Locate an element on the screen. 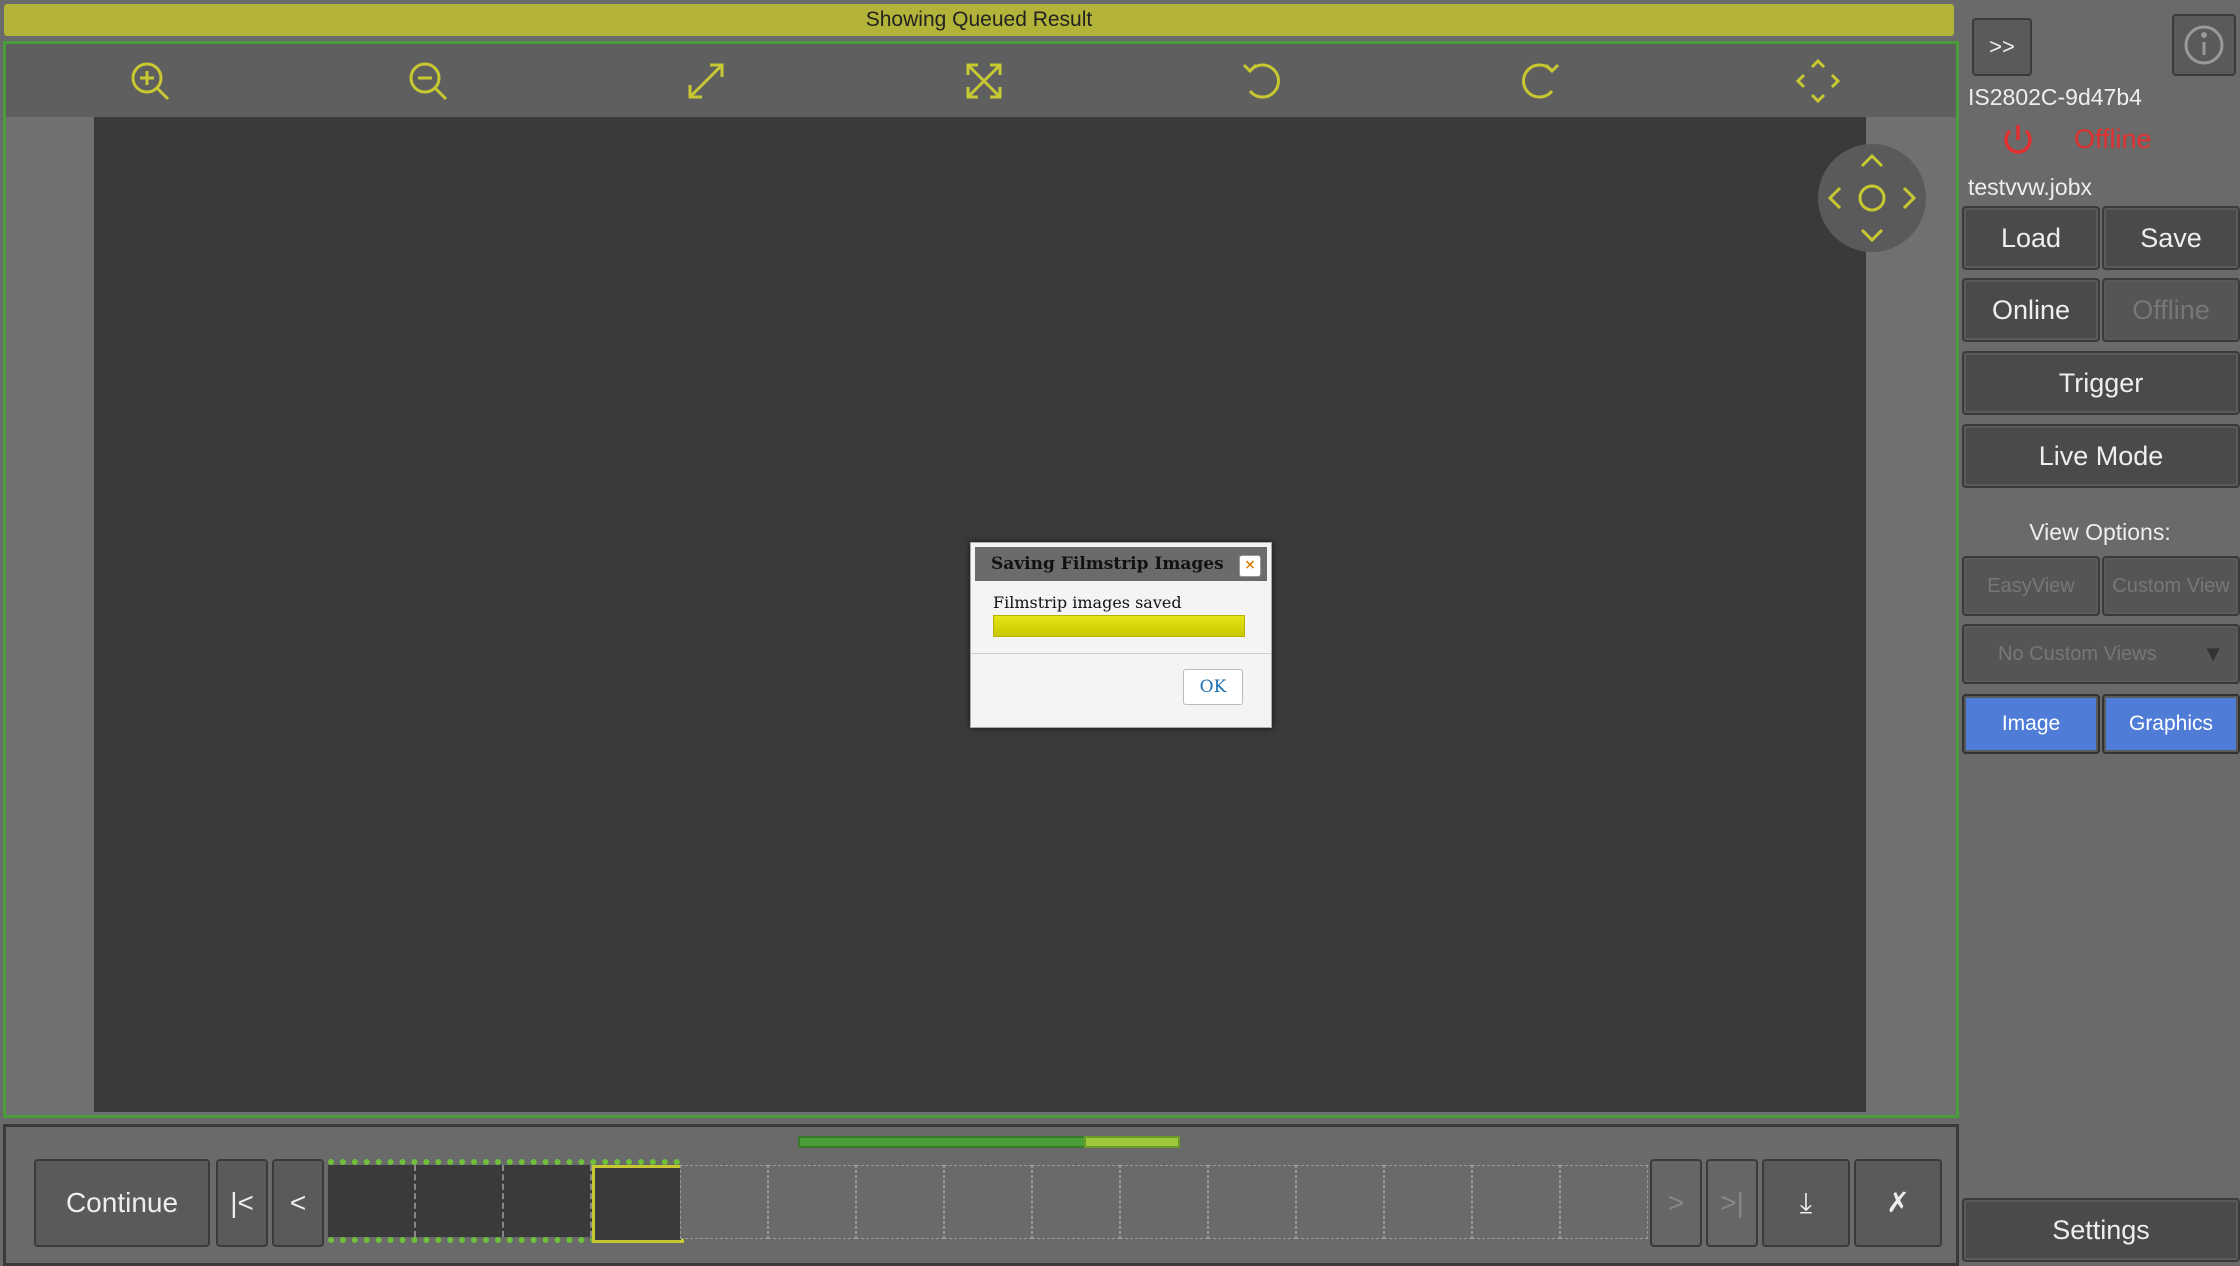 The width and height of the screenshot is (2240, 1266). next-frame-button: > is located at coordinates (1676, 1203).